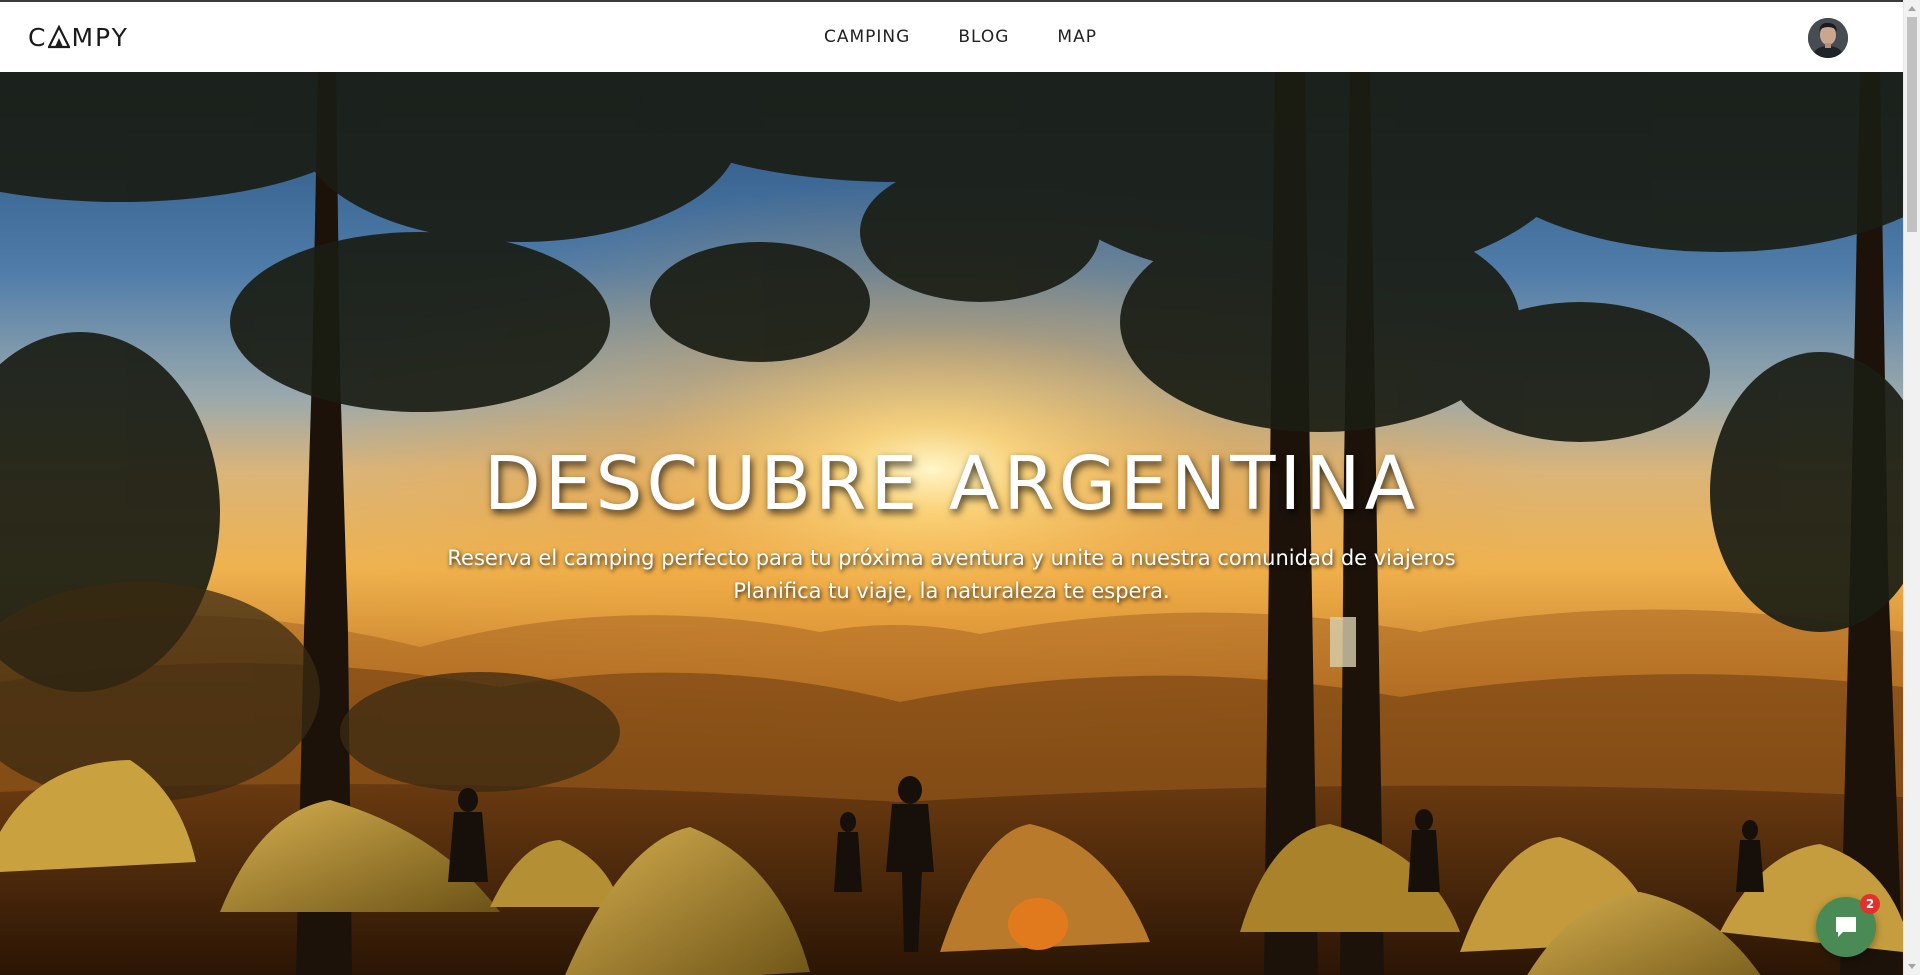 This screenshot has width=1920, height=975. I want to click on nav-camping: CAMPING, so click(867, 37).